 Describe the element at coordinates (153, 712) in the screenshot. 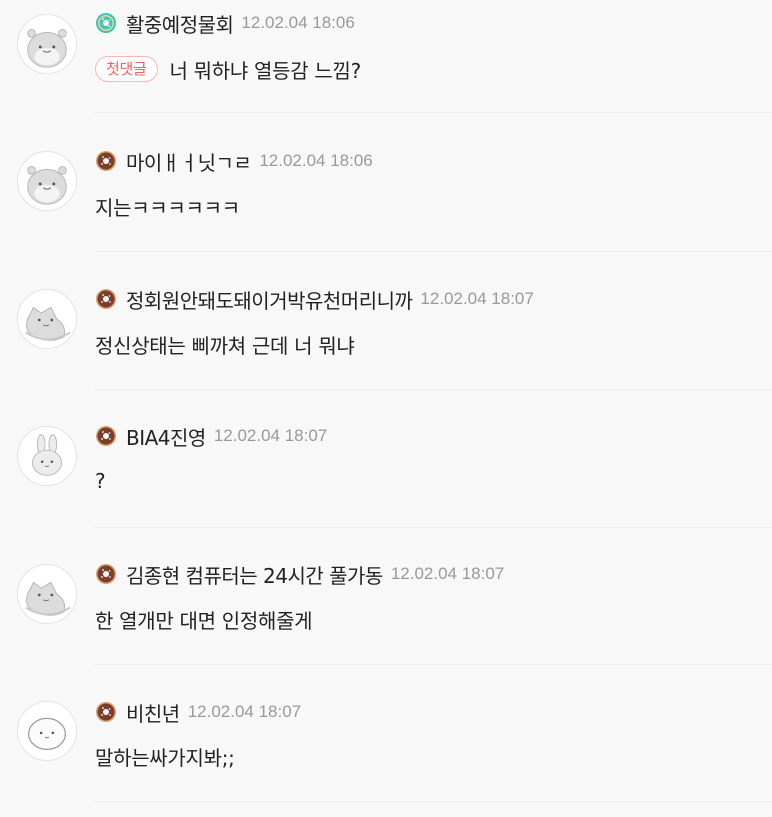

I see `nickname: 비친년` at that location.